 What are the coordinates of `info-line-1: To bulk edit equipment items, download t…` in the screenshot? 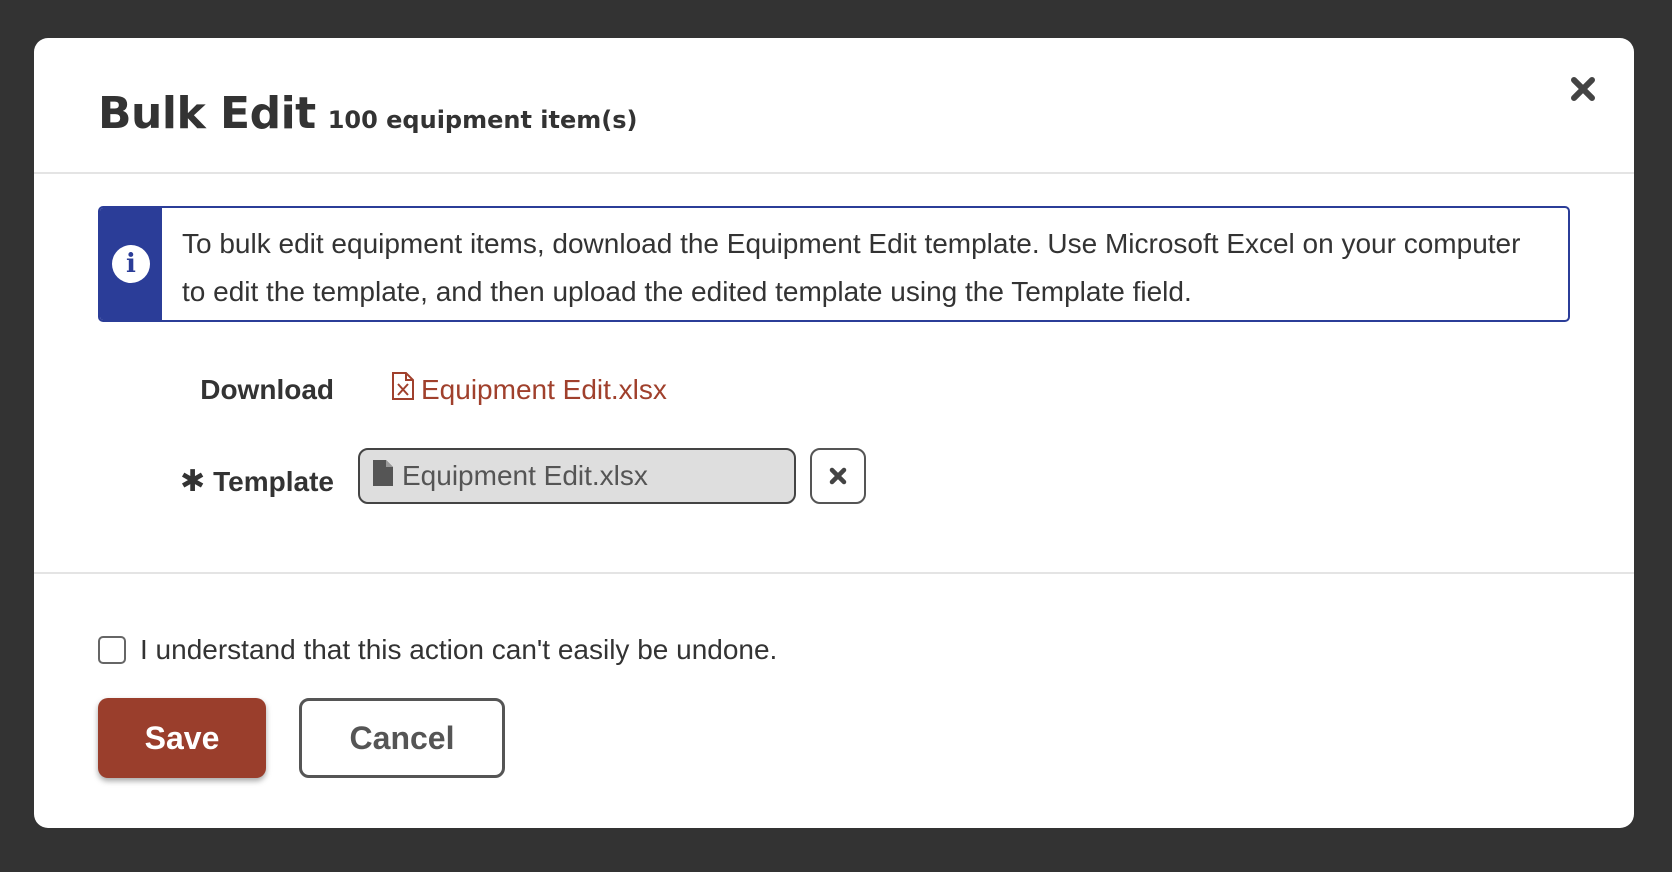 It's located at (851, 243).